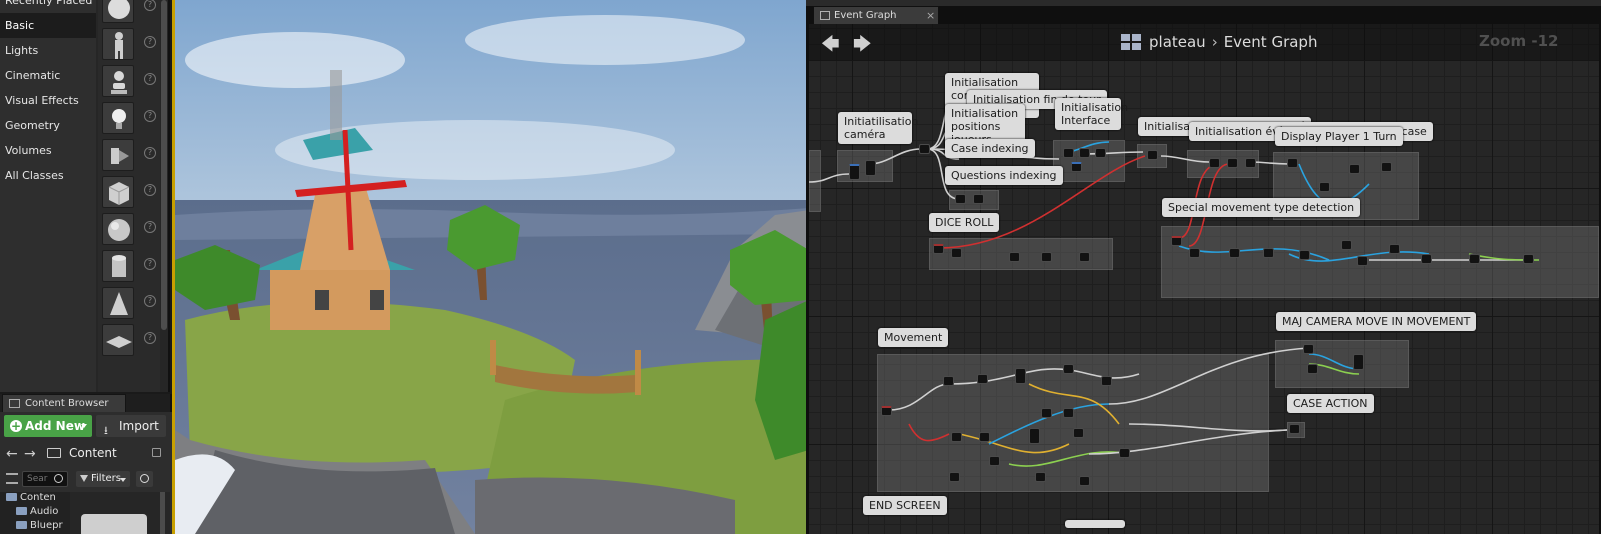  What do you see at coordinates (129, 191) in the screenshot?
I see `asset-row-cube: ?` at bounding box center [129, 191].